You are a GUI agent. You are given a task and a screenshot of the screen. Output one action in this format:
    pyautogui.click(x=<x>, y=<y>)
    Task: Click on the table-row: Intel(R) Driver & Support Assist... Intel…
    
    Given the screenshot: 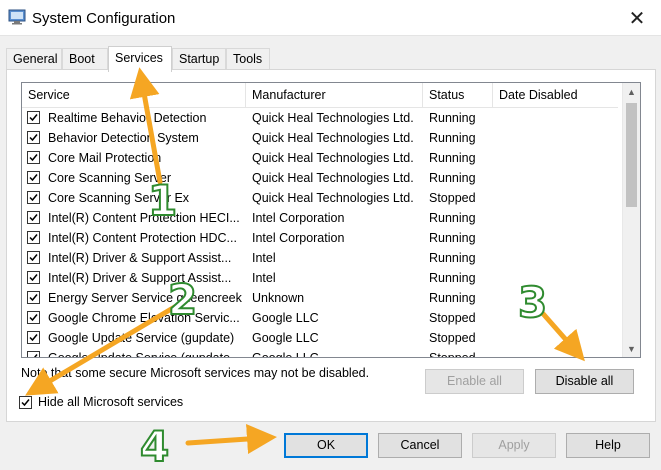 What is the action you would take?
    pyautogui.click(x=320, y=258)
    